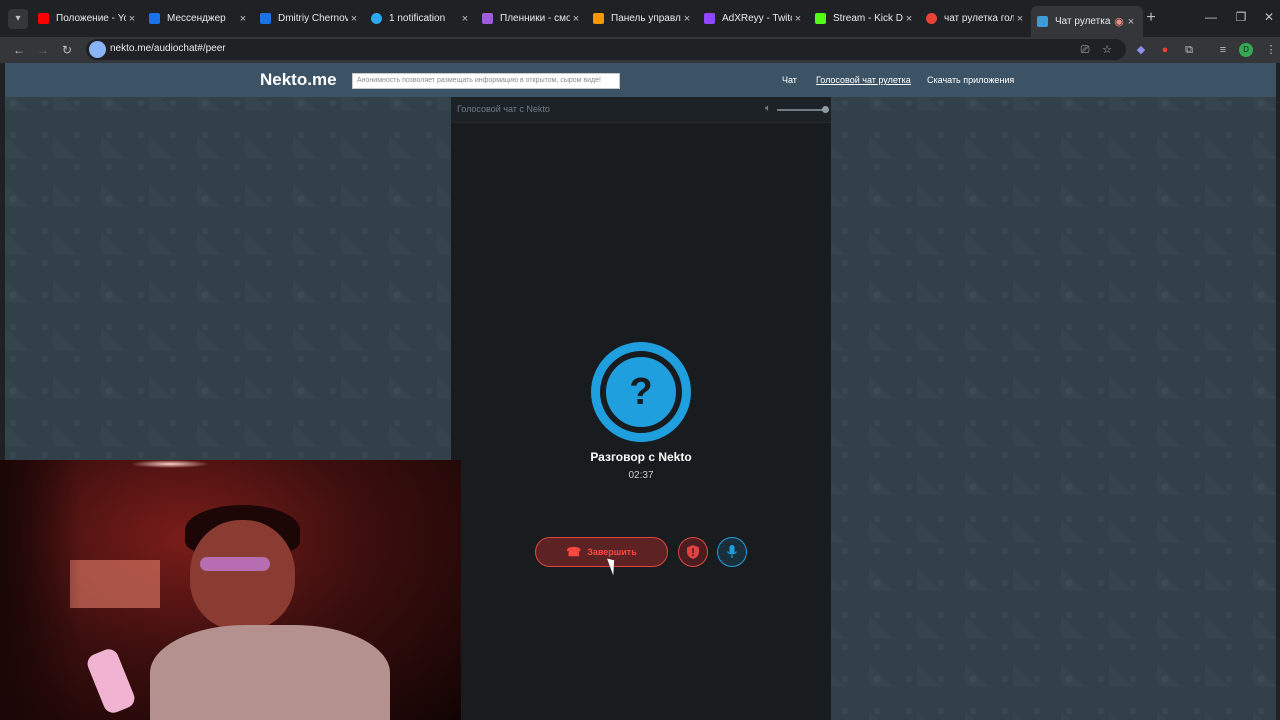 The image size is (1280, 720). What do you see at coordinates (641, 457) in the screenshot?
I see `conversation-title: Разговор с Nekto` at bounding box center [641, 457].